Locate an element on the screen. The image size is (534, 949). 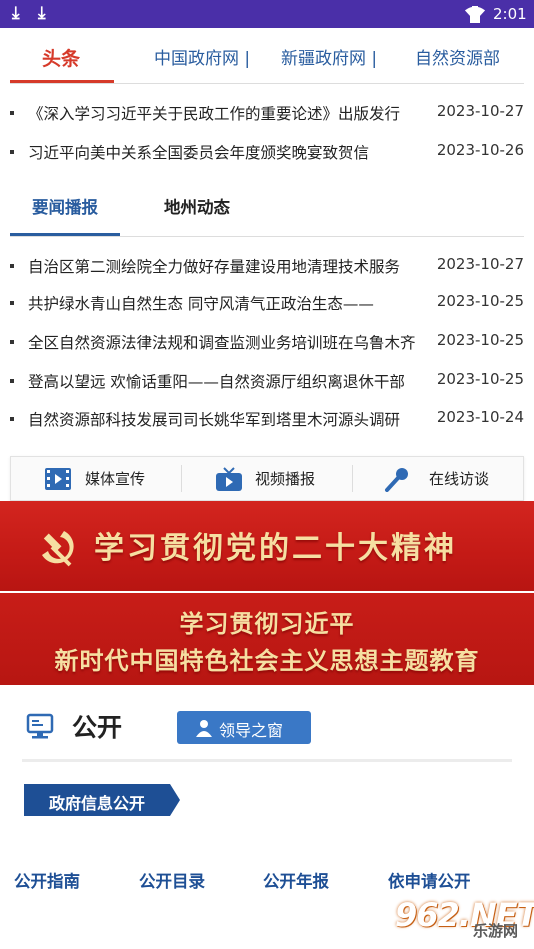
media-promotion-button: 媒体宣传 is located at coordinates (96, 478).